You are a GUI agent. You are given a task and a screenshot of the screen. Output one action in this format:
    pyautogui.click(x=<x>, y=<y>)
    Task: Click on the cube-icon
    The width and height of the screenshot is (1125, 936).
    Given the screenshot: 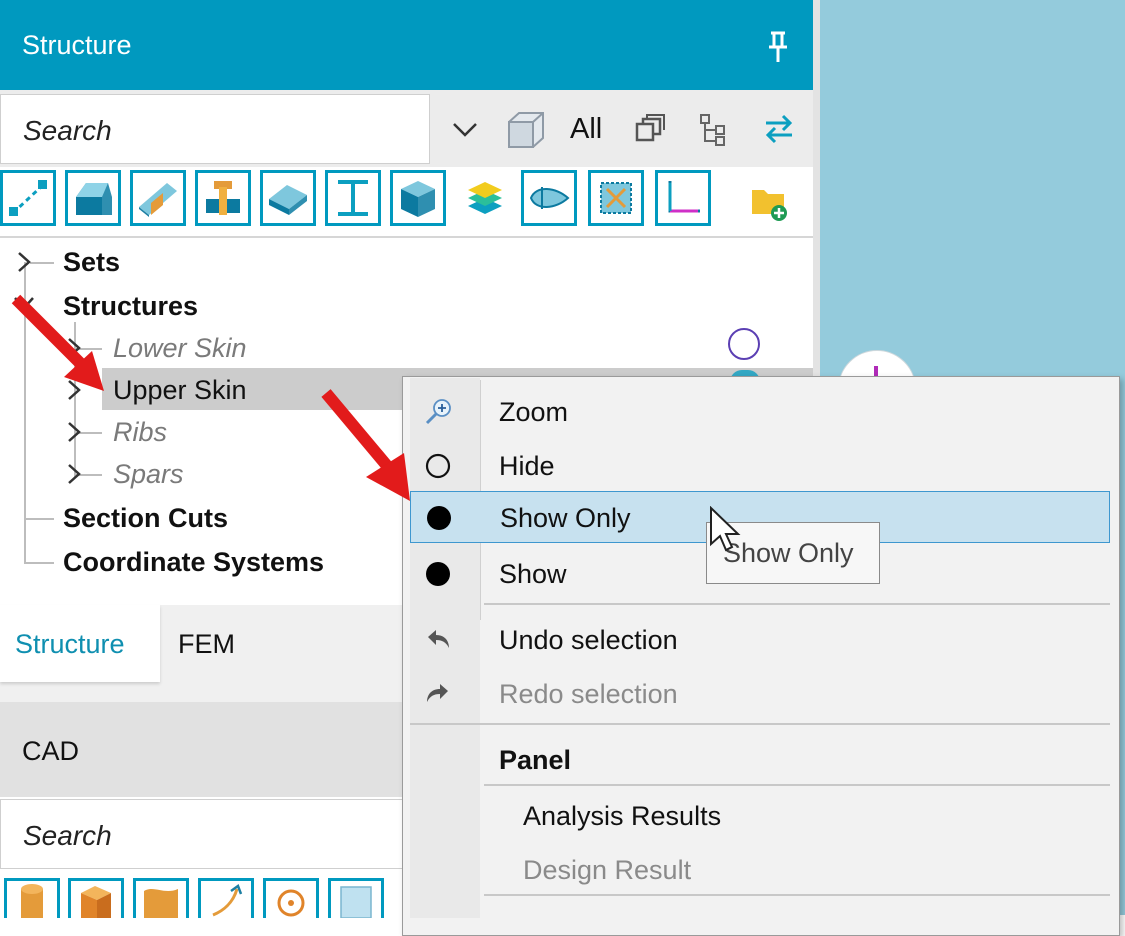 What is the action you would take?
    pyautogui.click(x=526, y=130)
    